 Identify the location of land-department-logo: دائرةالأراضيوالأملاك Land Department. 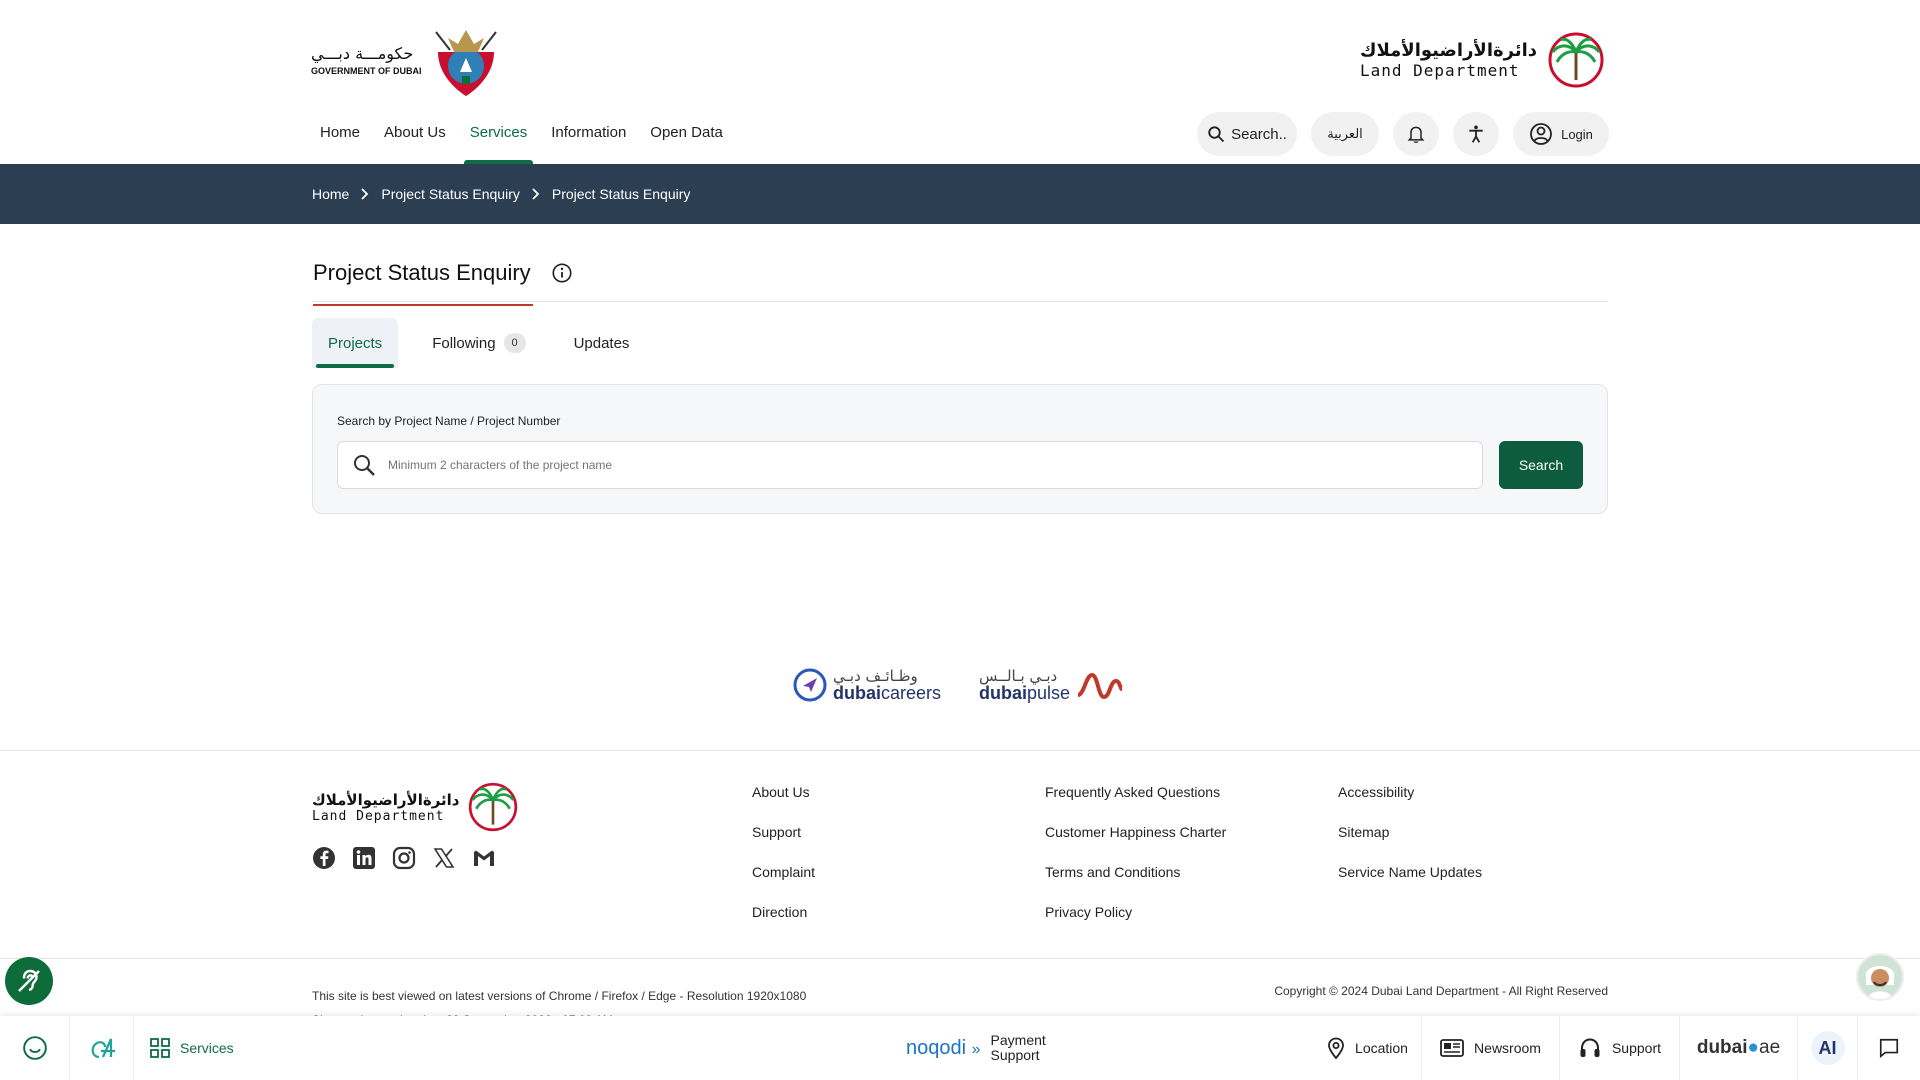
(1484, 60).